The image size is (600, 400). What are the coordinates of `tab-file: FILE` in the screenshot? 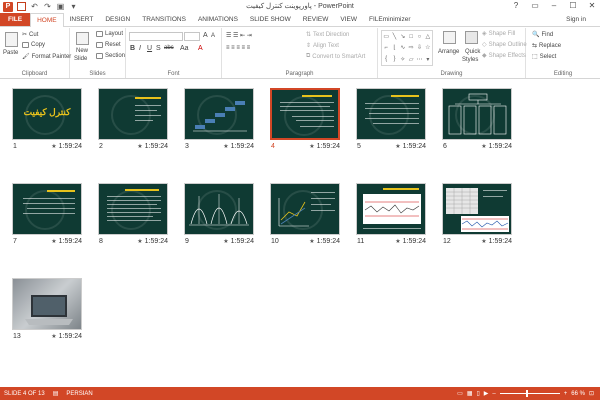 It's located at (15, 19).